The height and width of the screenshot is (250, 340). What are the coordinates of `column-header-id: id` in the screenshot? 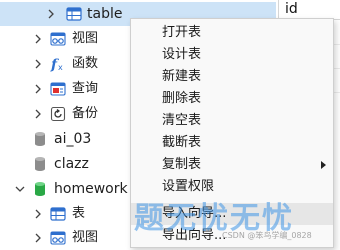 It's located at (309, 10).